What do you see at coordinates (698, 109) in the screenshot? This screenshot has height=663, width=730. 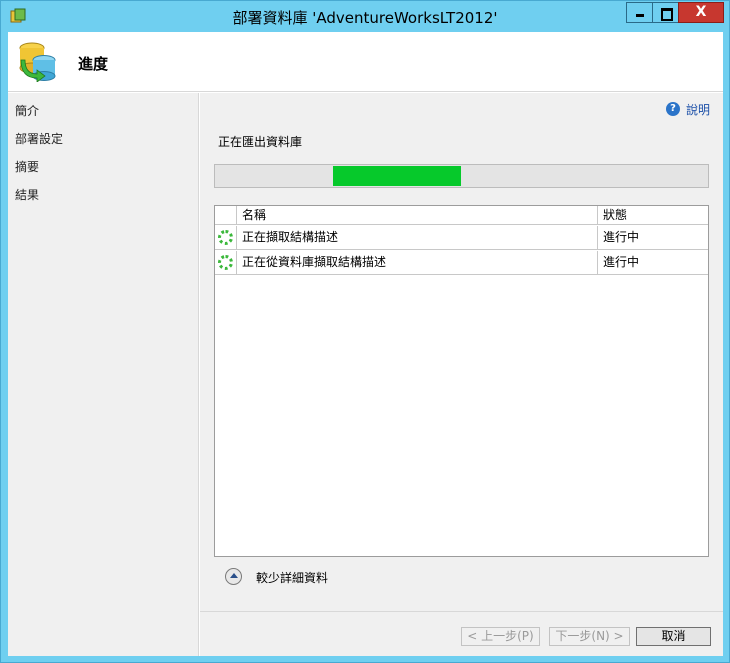 I see `help-link: 說明` at bounding box center [698, 109].